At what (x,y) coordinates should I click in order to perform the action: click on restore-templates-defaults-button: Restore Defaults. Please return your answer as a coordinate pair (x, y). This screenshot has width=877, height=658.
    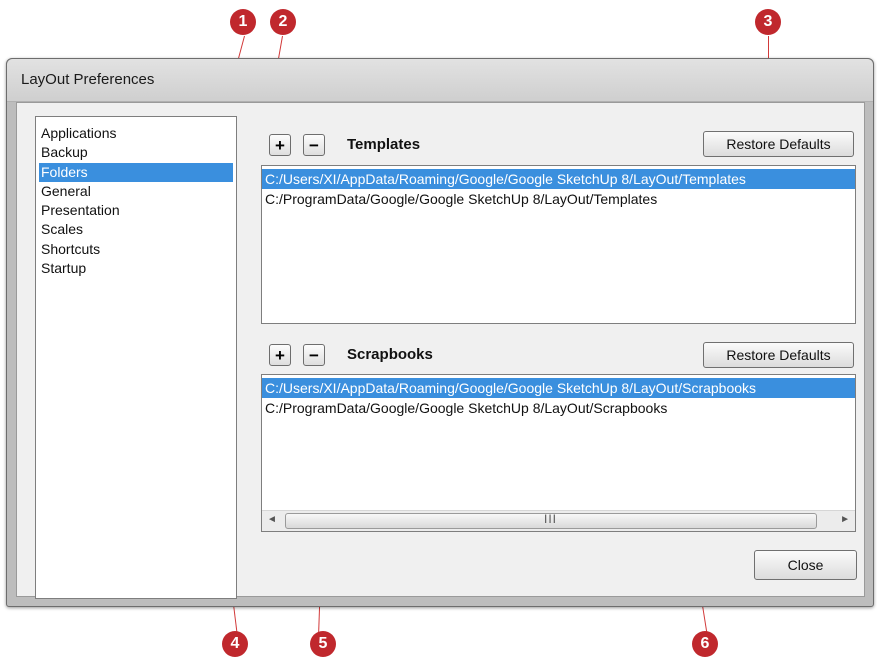
    Looking at the image, I should click on (778, 144).